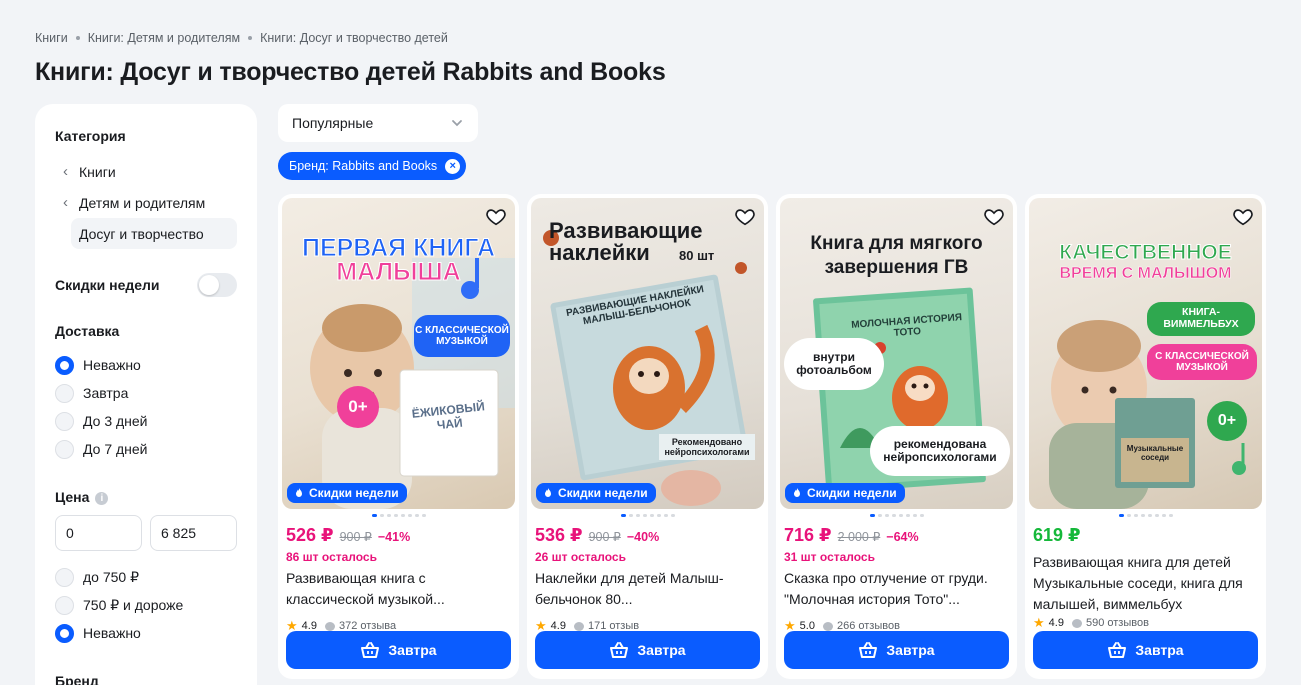 The image size is (1301, 685). Describe the element at coordinates (1145, 533) in the screenshot. I see `price-row: 619 ₽` at that location.